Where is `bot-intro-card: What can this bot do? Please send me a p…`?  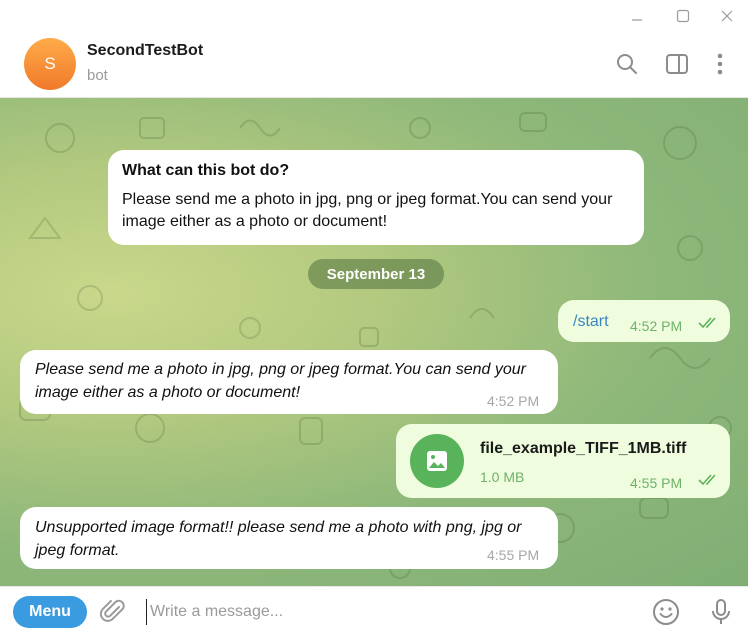 bot-intro-card: What can this bot do? Please send me a p… is located at coordinates (376, 197).